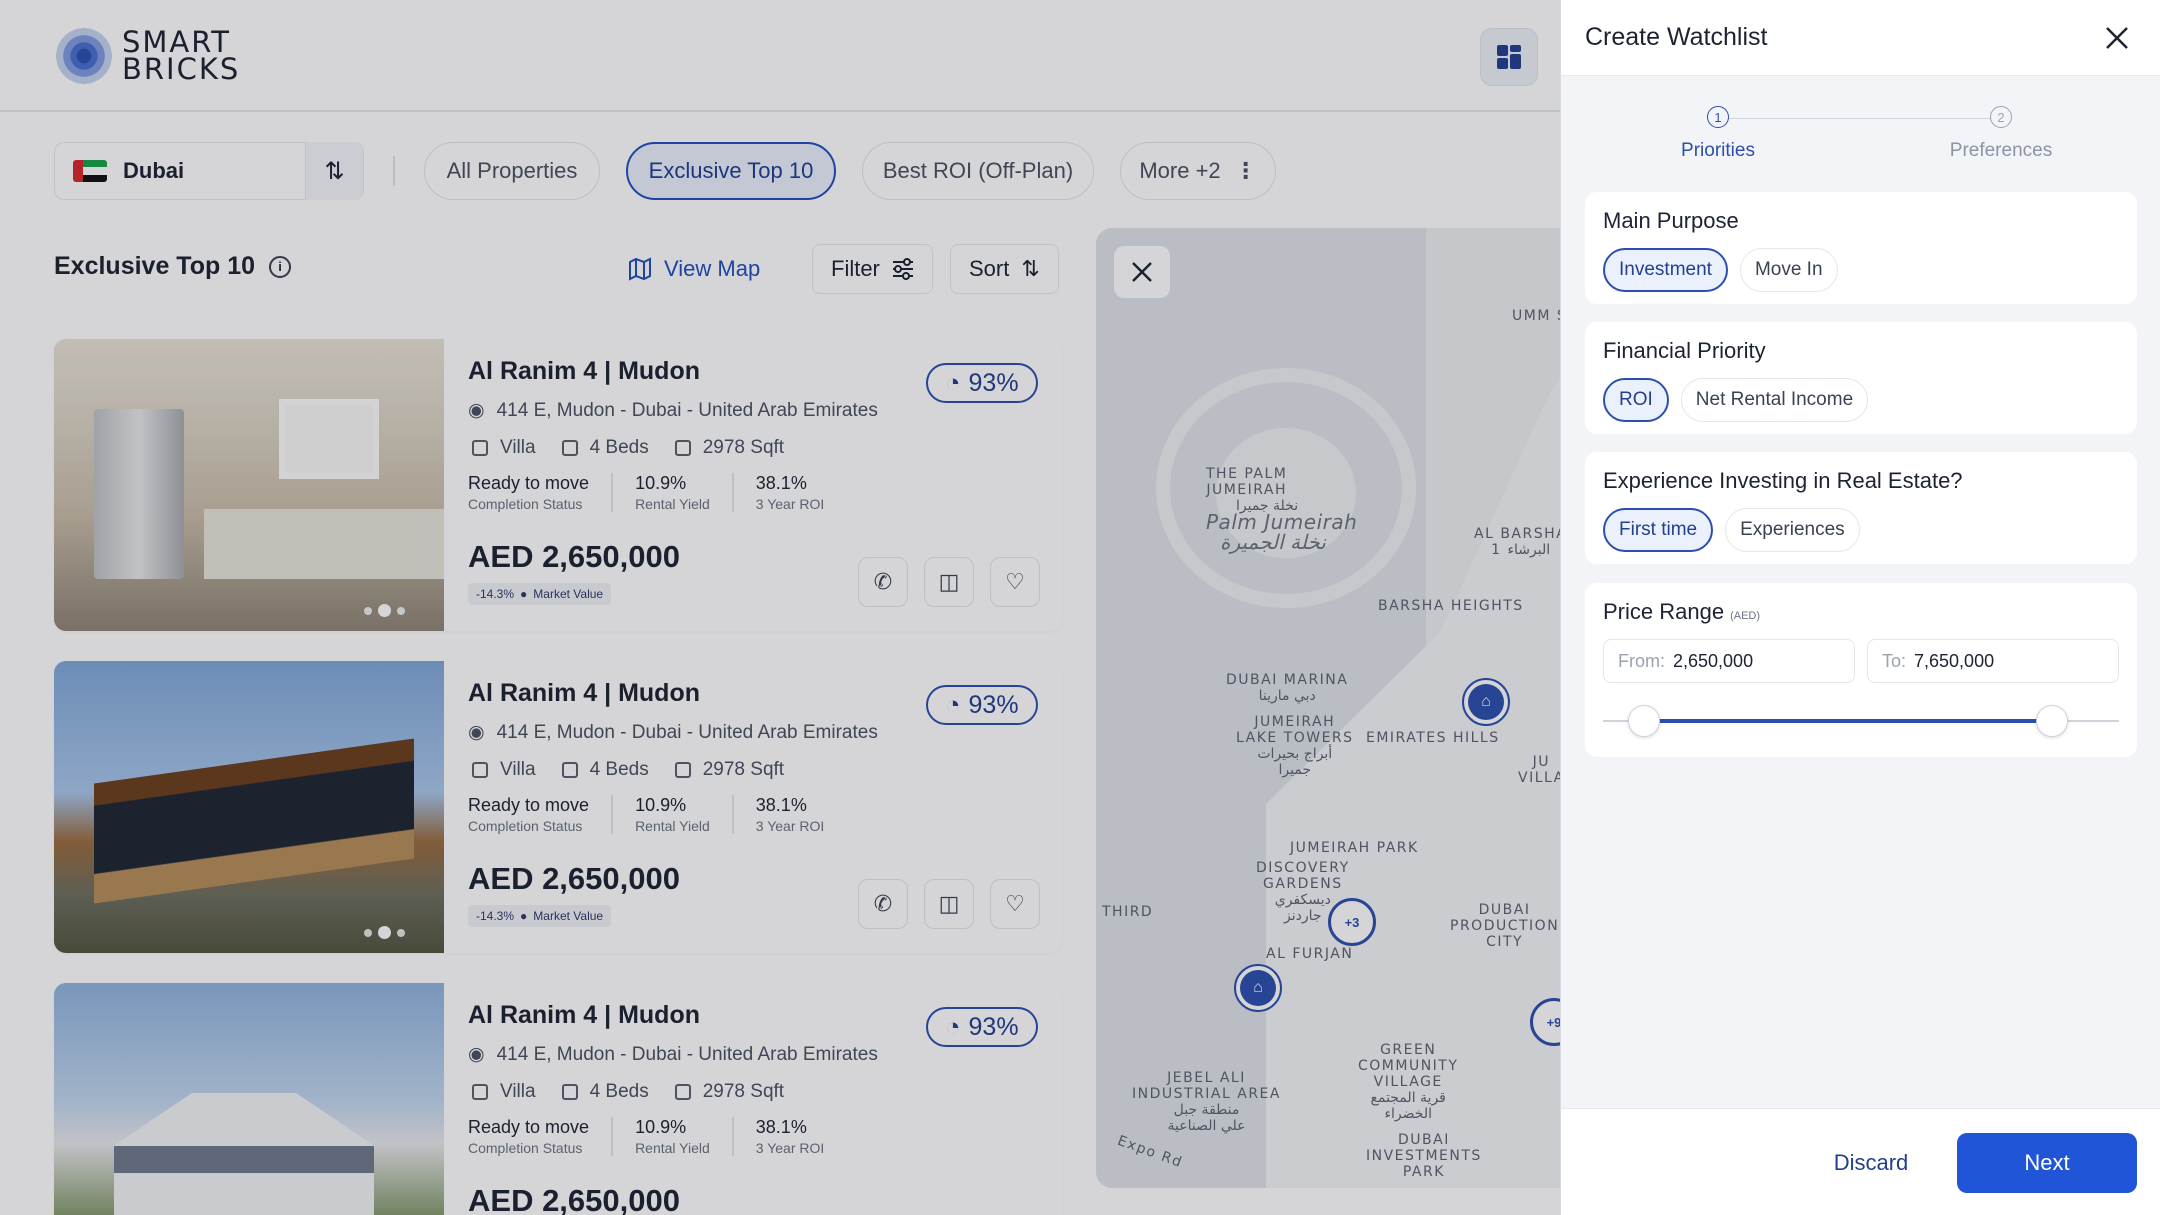 The height and width of the screenshot is (1215, 2160). Describe the element at coordinates (1861, 612) in the screenshot. I see `section-title: Price Range (AED)` at that location.